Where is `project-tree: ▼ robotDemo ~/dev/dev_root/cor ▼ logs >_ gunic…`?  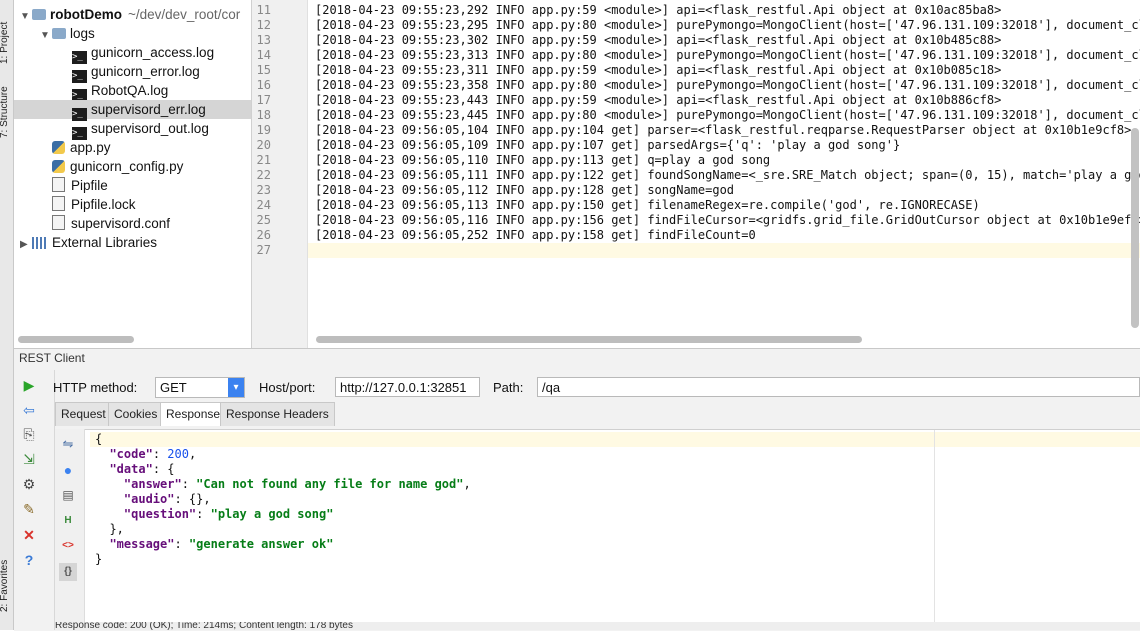
project-tree: ▼ robotDemo ~/dev/dev_root/cor ▼ logs >_ gunic… is located at coordinates (133, 174).